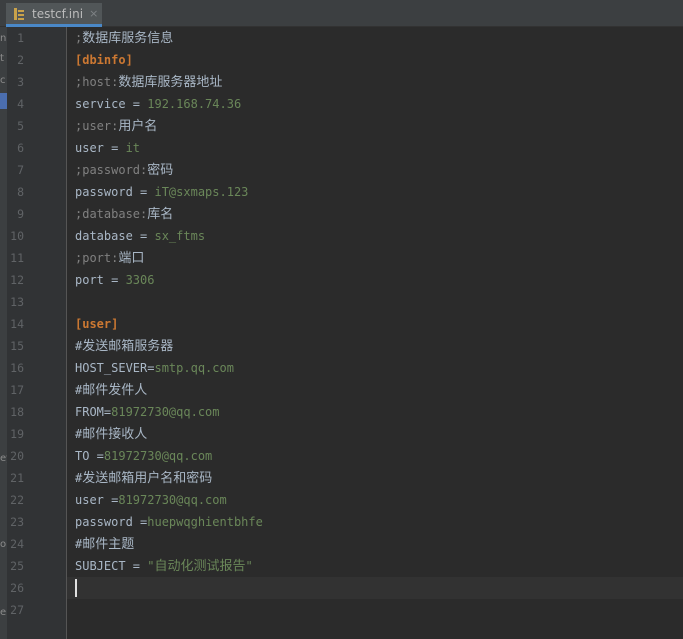 Image resolution: width=683 pixels, height=639 pixels. I want to click on code-line: #发送邮箱服务器, so click(375, 346).